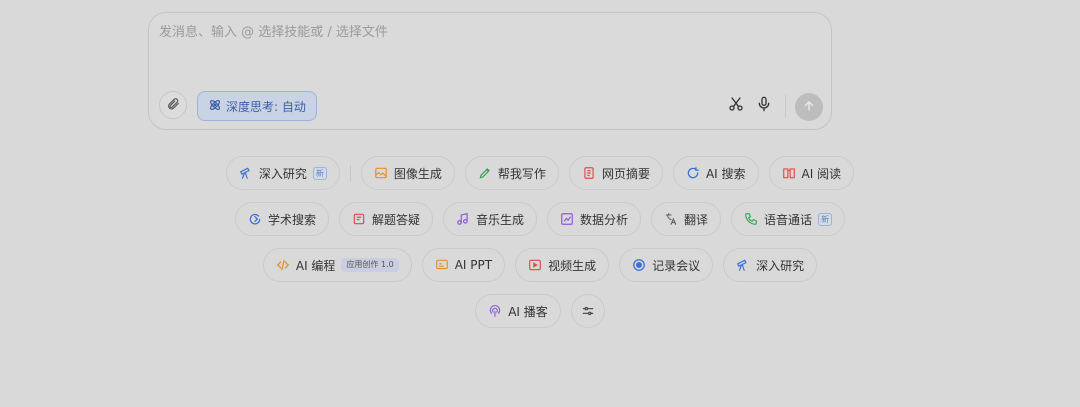 The width and height of the screenshot is (1080, 407). I want to click on skill-chip-ai-podcast: AI 播客, so click(518, 311).